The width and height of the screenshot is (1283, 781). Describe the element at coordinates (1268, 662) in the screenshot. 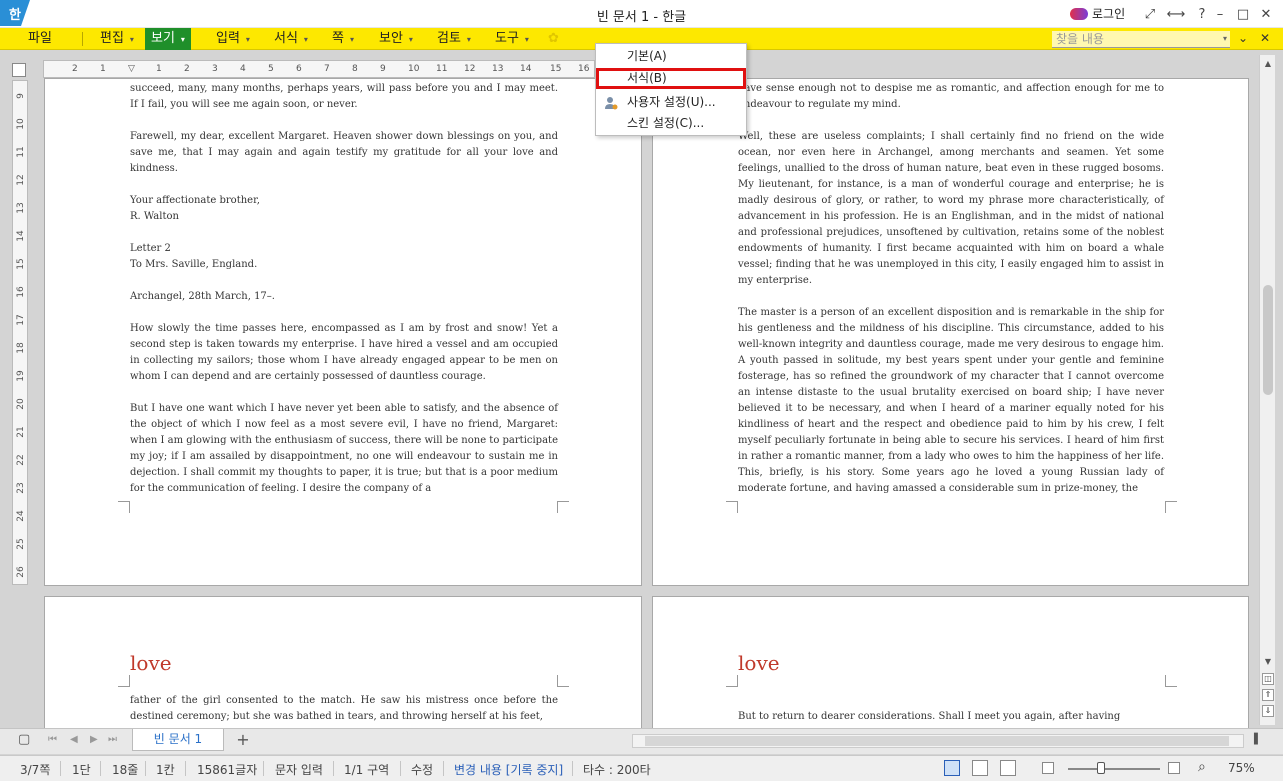

I see `scroll-down-icon: ▼` at that location.